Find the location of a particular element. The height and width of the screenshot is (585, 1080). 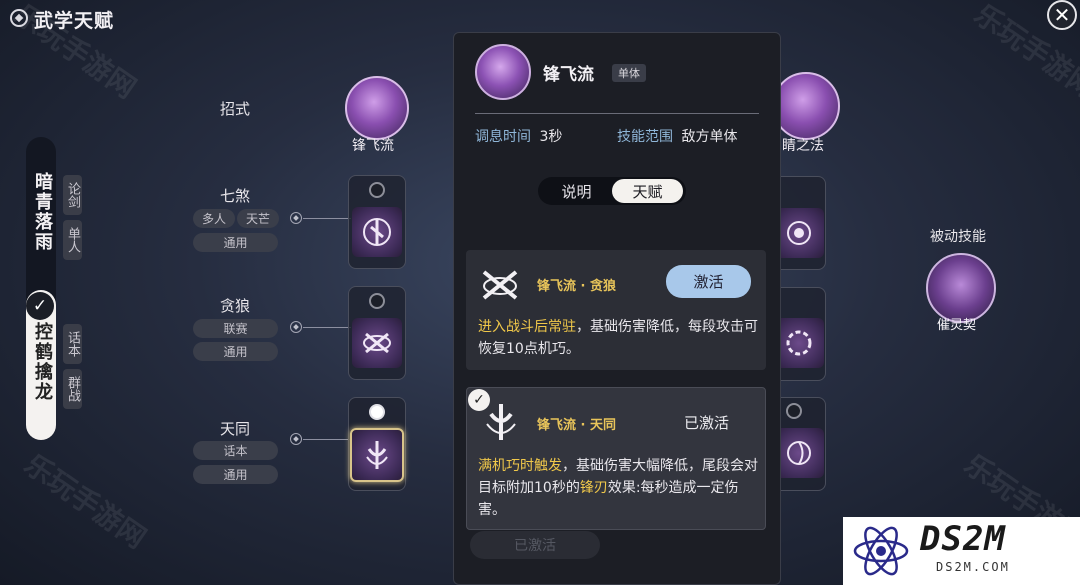

school-item-anqingluoyu: 暗青落雨 is located at coordinates (42, 212).